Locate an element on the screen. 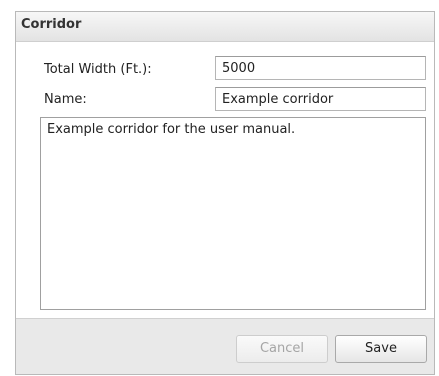 Image resolution: width=439 pixels, height=376 pixels. name-input is located at coordinates (320, 99).